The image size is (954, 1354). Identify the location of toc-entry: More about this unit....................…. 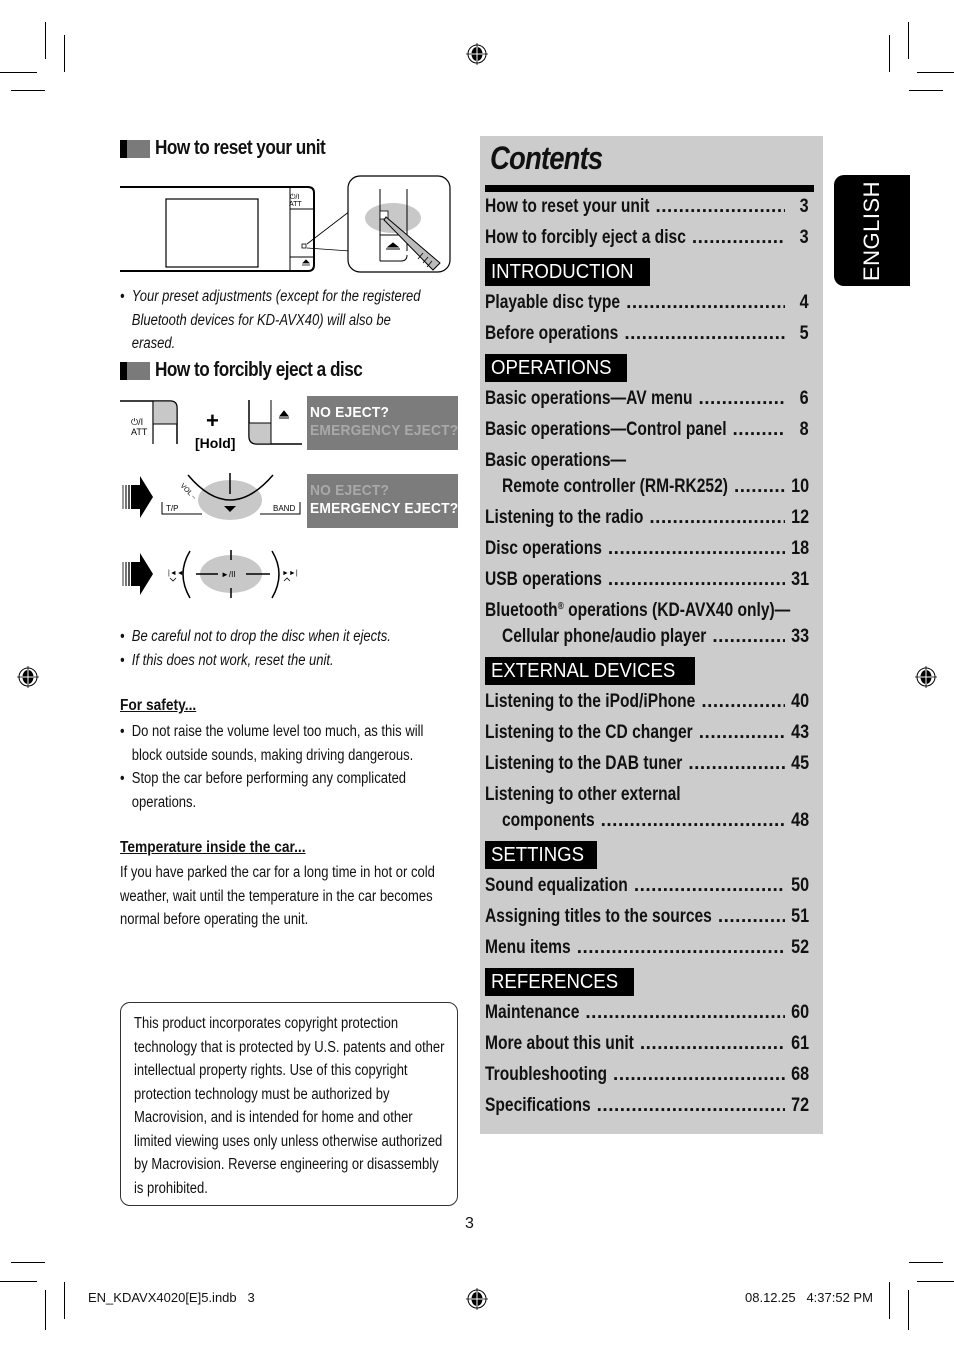
(650, 1046).